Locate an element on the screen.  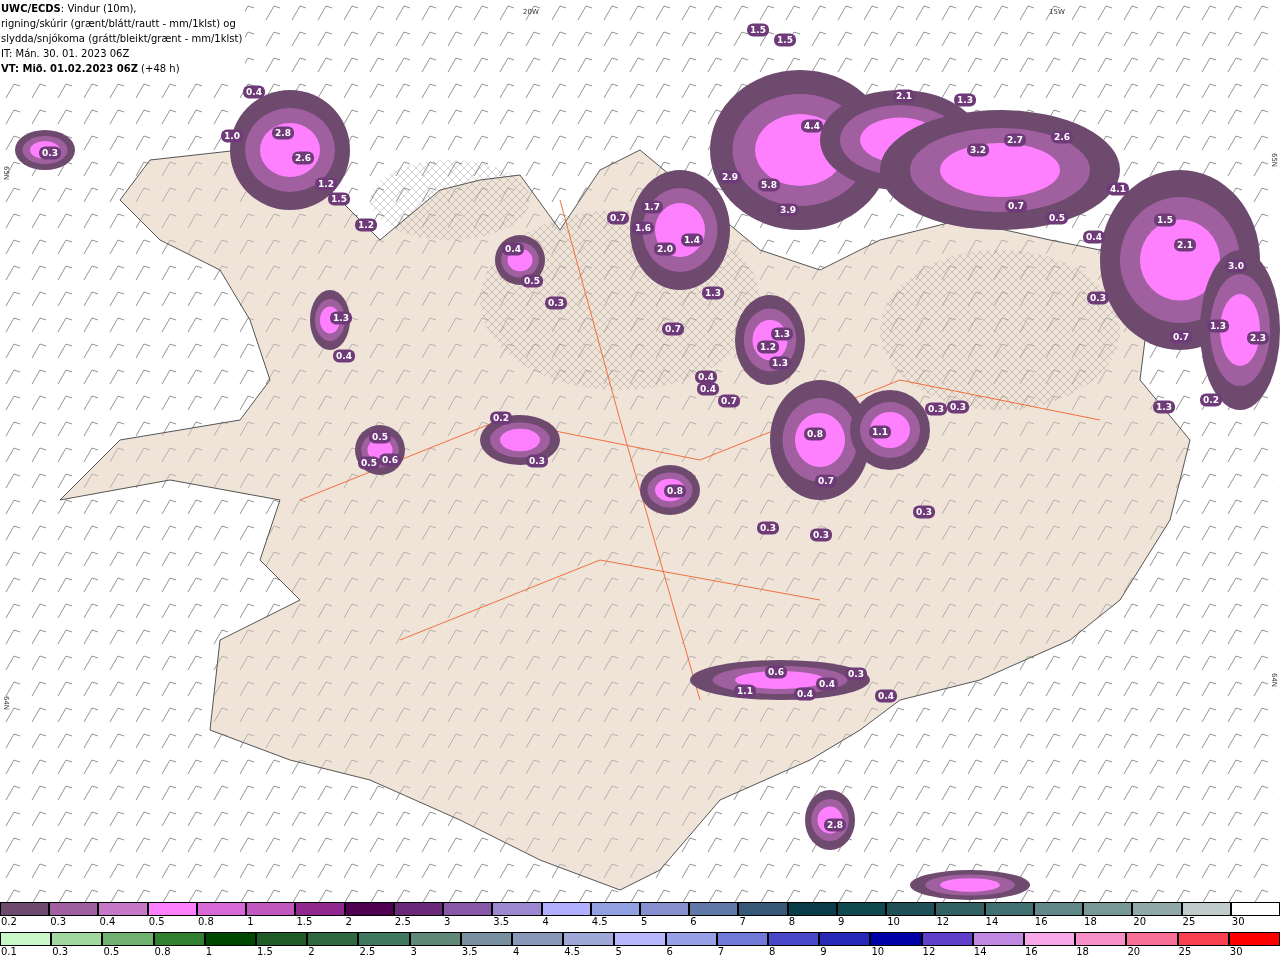
precipitation-value: 1.7 is located at coordinates (652, 207).